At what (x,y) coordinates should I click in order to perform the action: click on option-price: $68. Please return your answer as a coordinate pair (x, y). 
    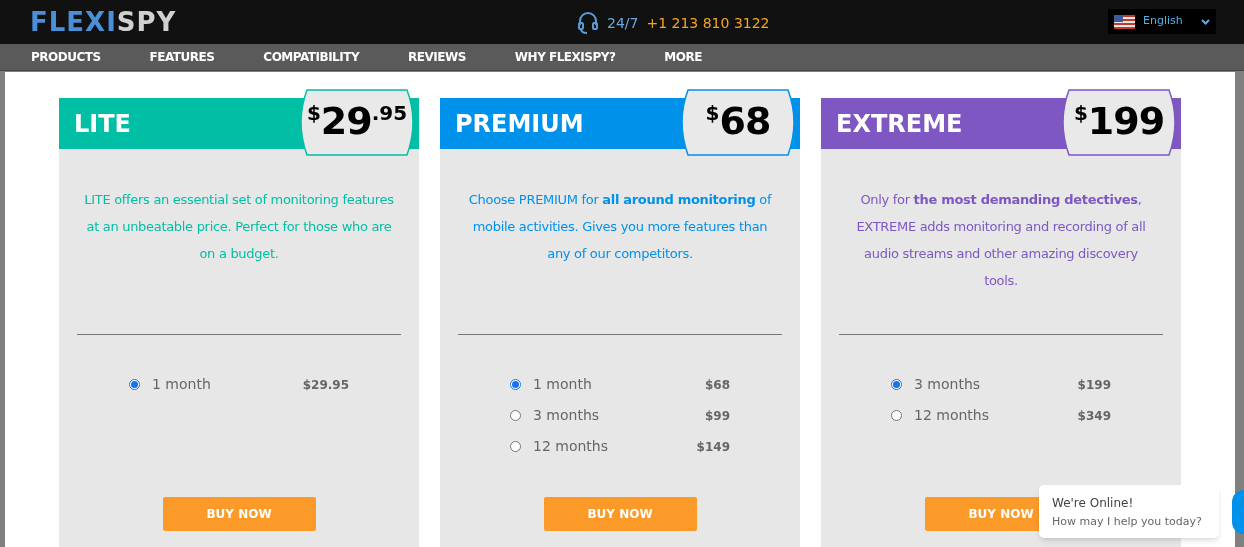
    Looking at the image, I should click on (717, 385).